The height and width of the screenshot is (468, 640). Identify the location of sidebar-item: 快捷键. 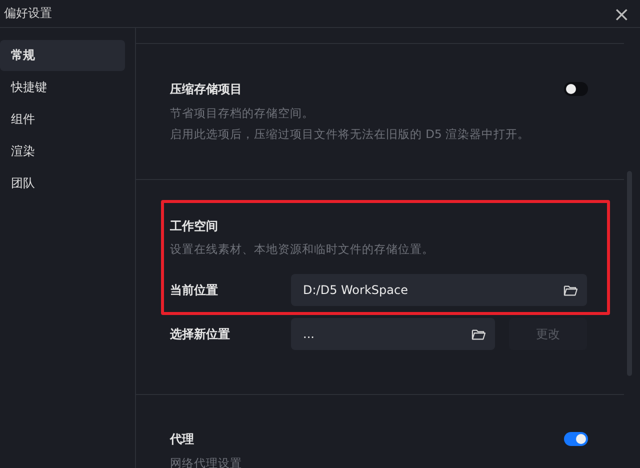
(62, 87).